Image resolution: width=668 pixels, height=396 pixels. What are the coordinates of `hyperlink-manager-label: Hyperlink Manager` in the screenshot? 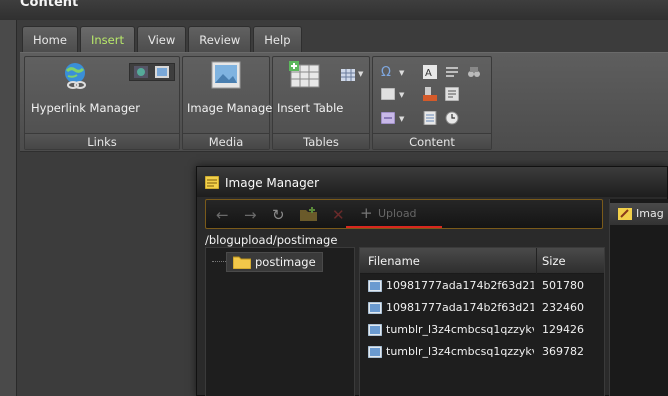 It's located at (85, 108).